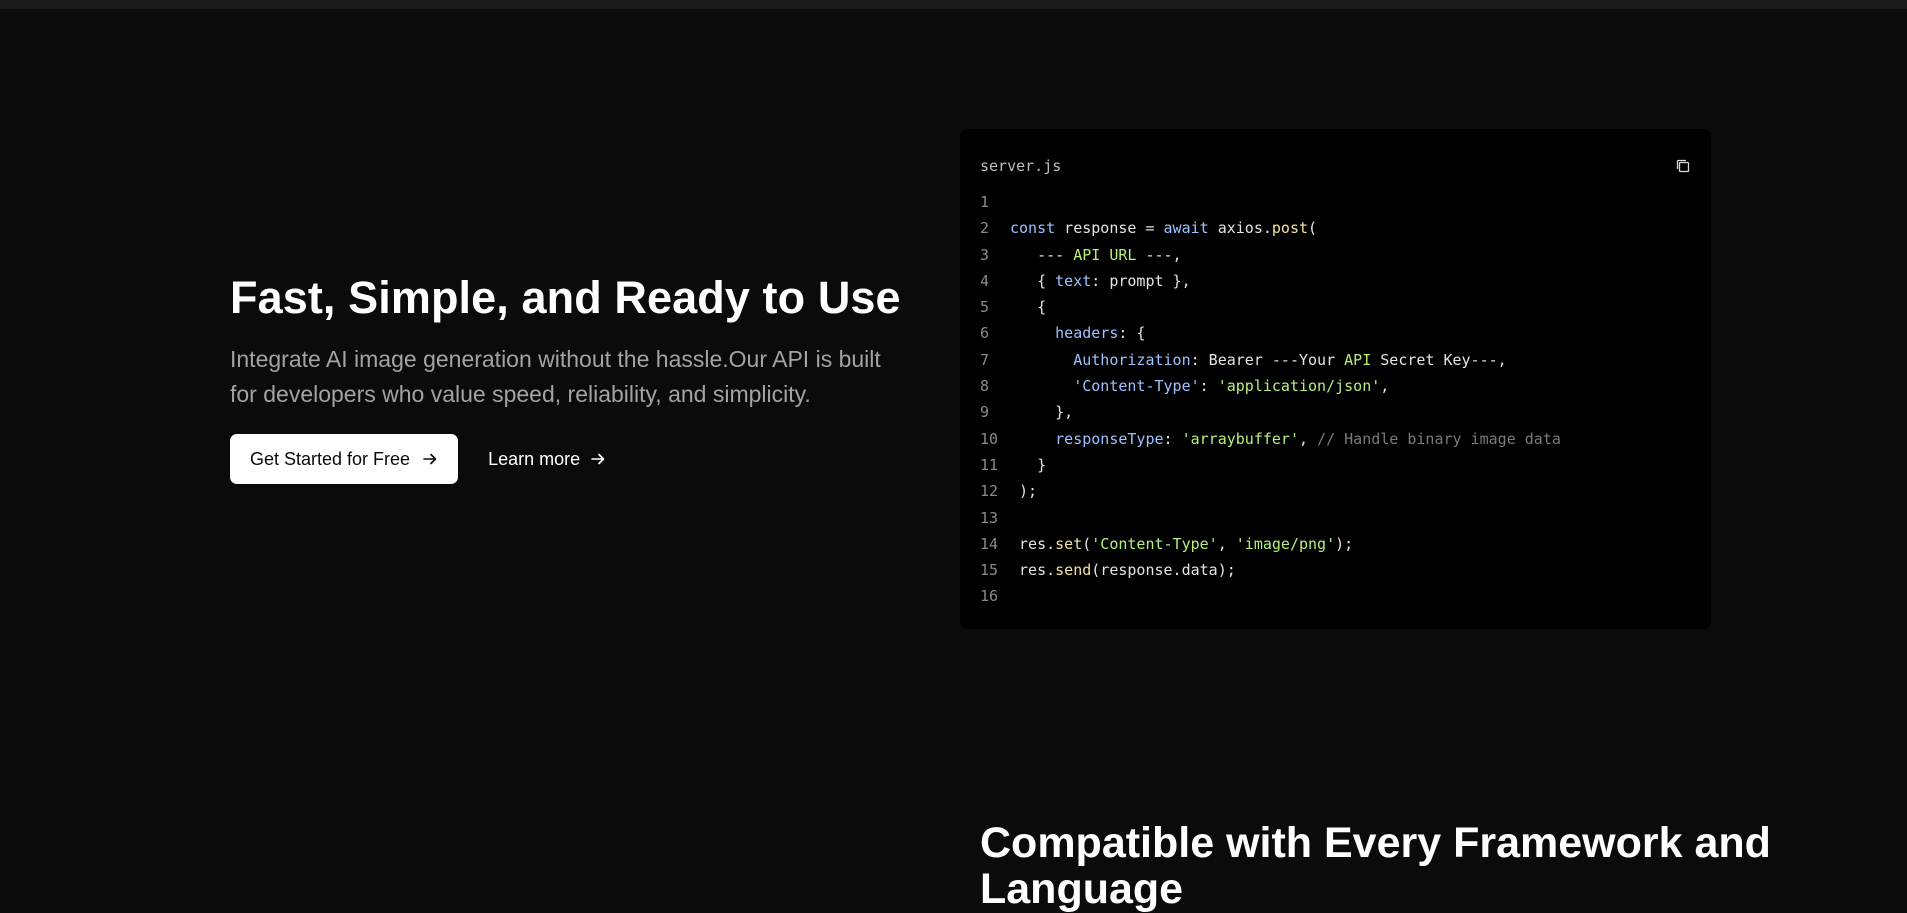  I want to click on code-line: 16, so click(1335, 596).